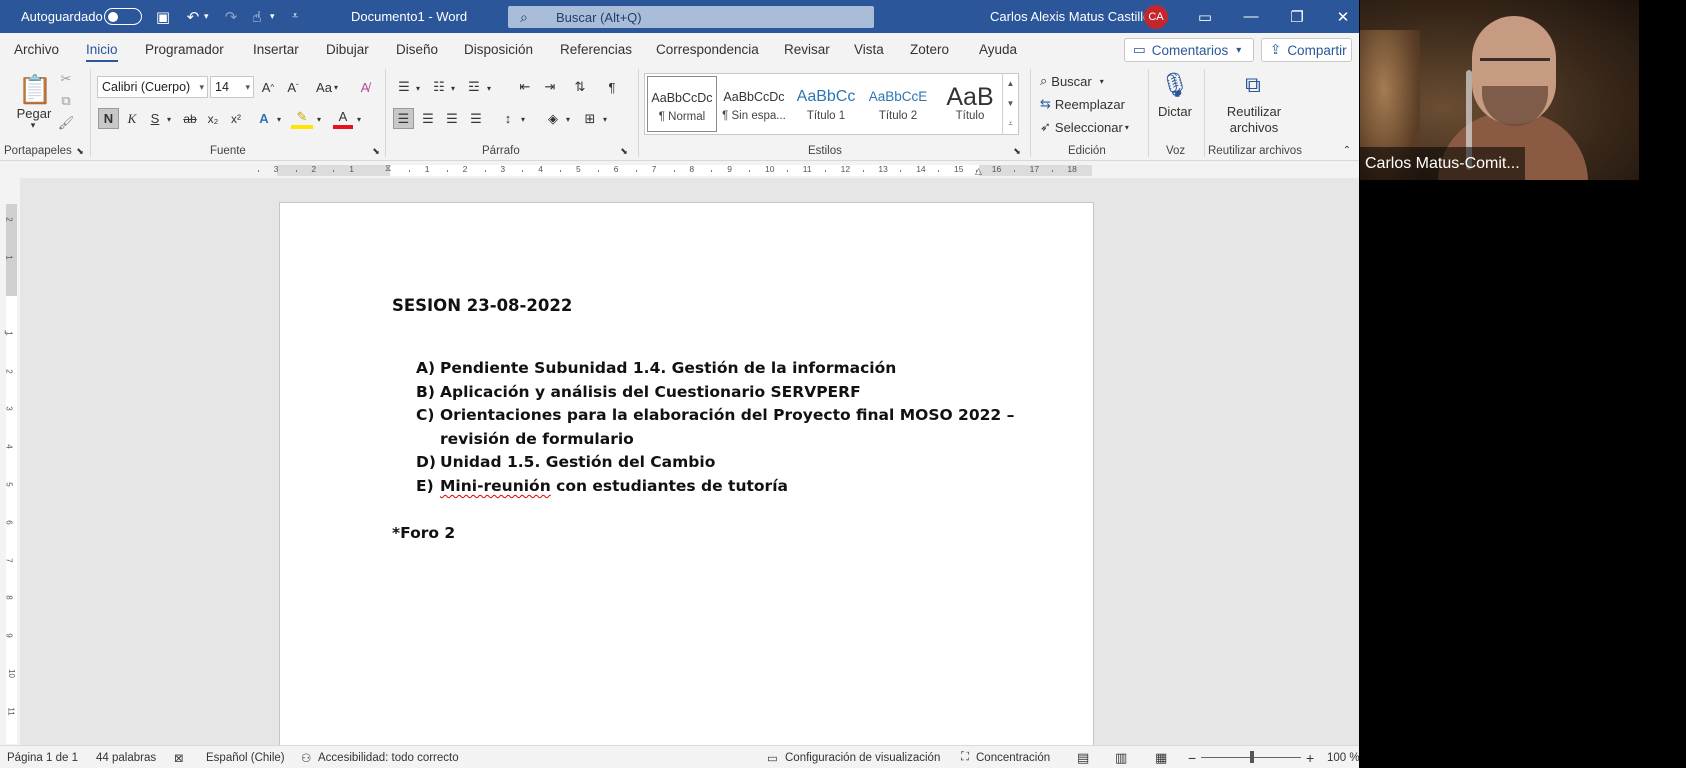 This screenshot has width=1686, height=768. Describe the element at coordinates (1017, 151) in the screenshot. I see `styles-launcher-icon: ⬊` at that location.